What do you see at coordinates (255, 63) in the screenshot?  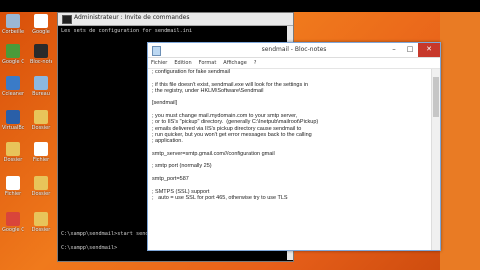 I see `menu-item: ?` at bounding box center [255, 63].